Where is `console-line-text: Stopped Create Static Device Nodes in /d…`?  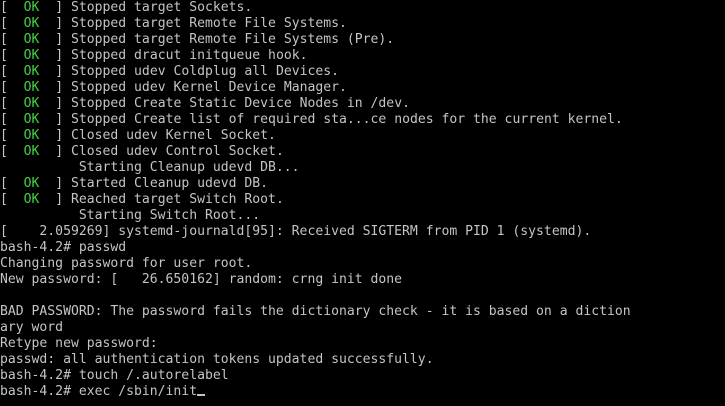 console-line-text: Stopped Create Static Device Nodes in /d… is located at coordinates (240, 103).